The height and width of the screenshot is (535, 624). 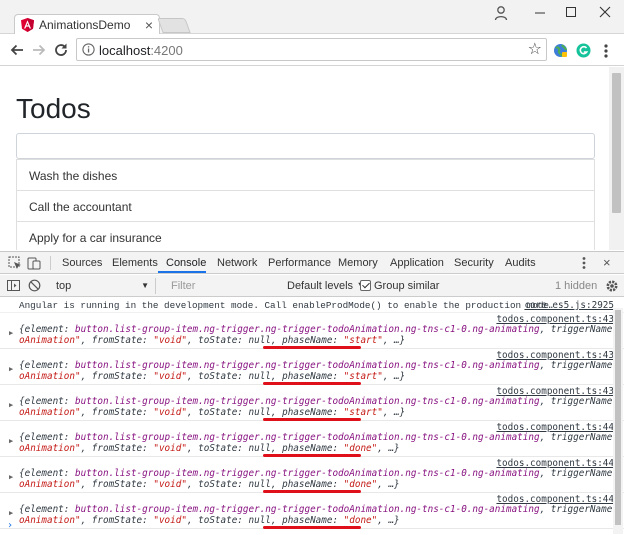 I want to click on forward-arrow-icon, so click(x=39, y=50).